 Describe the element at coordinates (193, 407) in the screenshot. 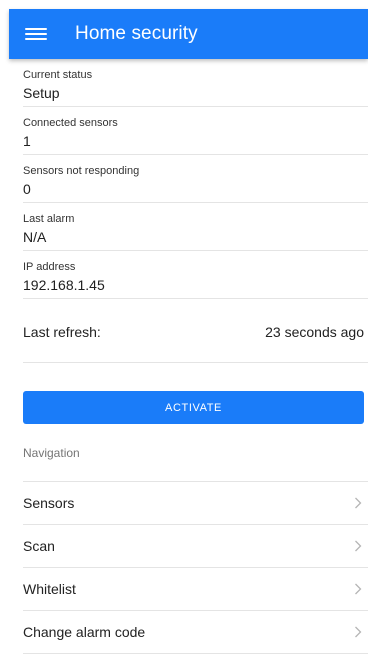

I see `activate-button: ACTIVATE` at that location.